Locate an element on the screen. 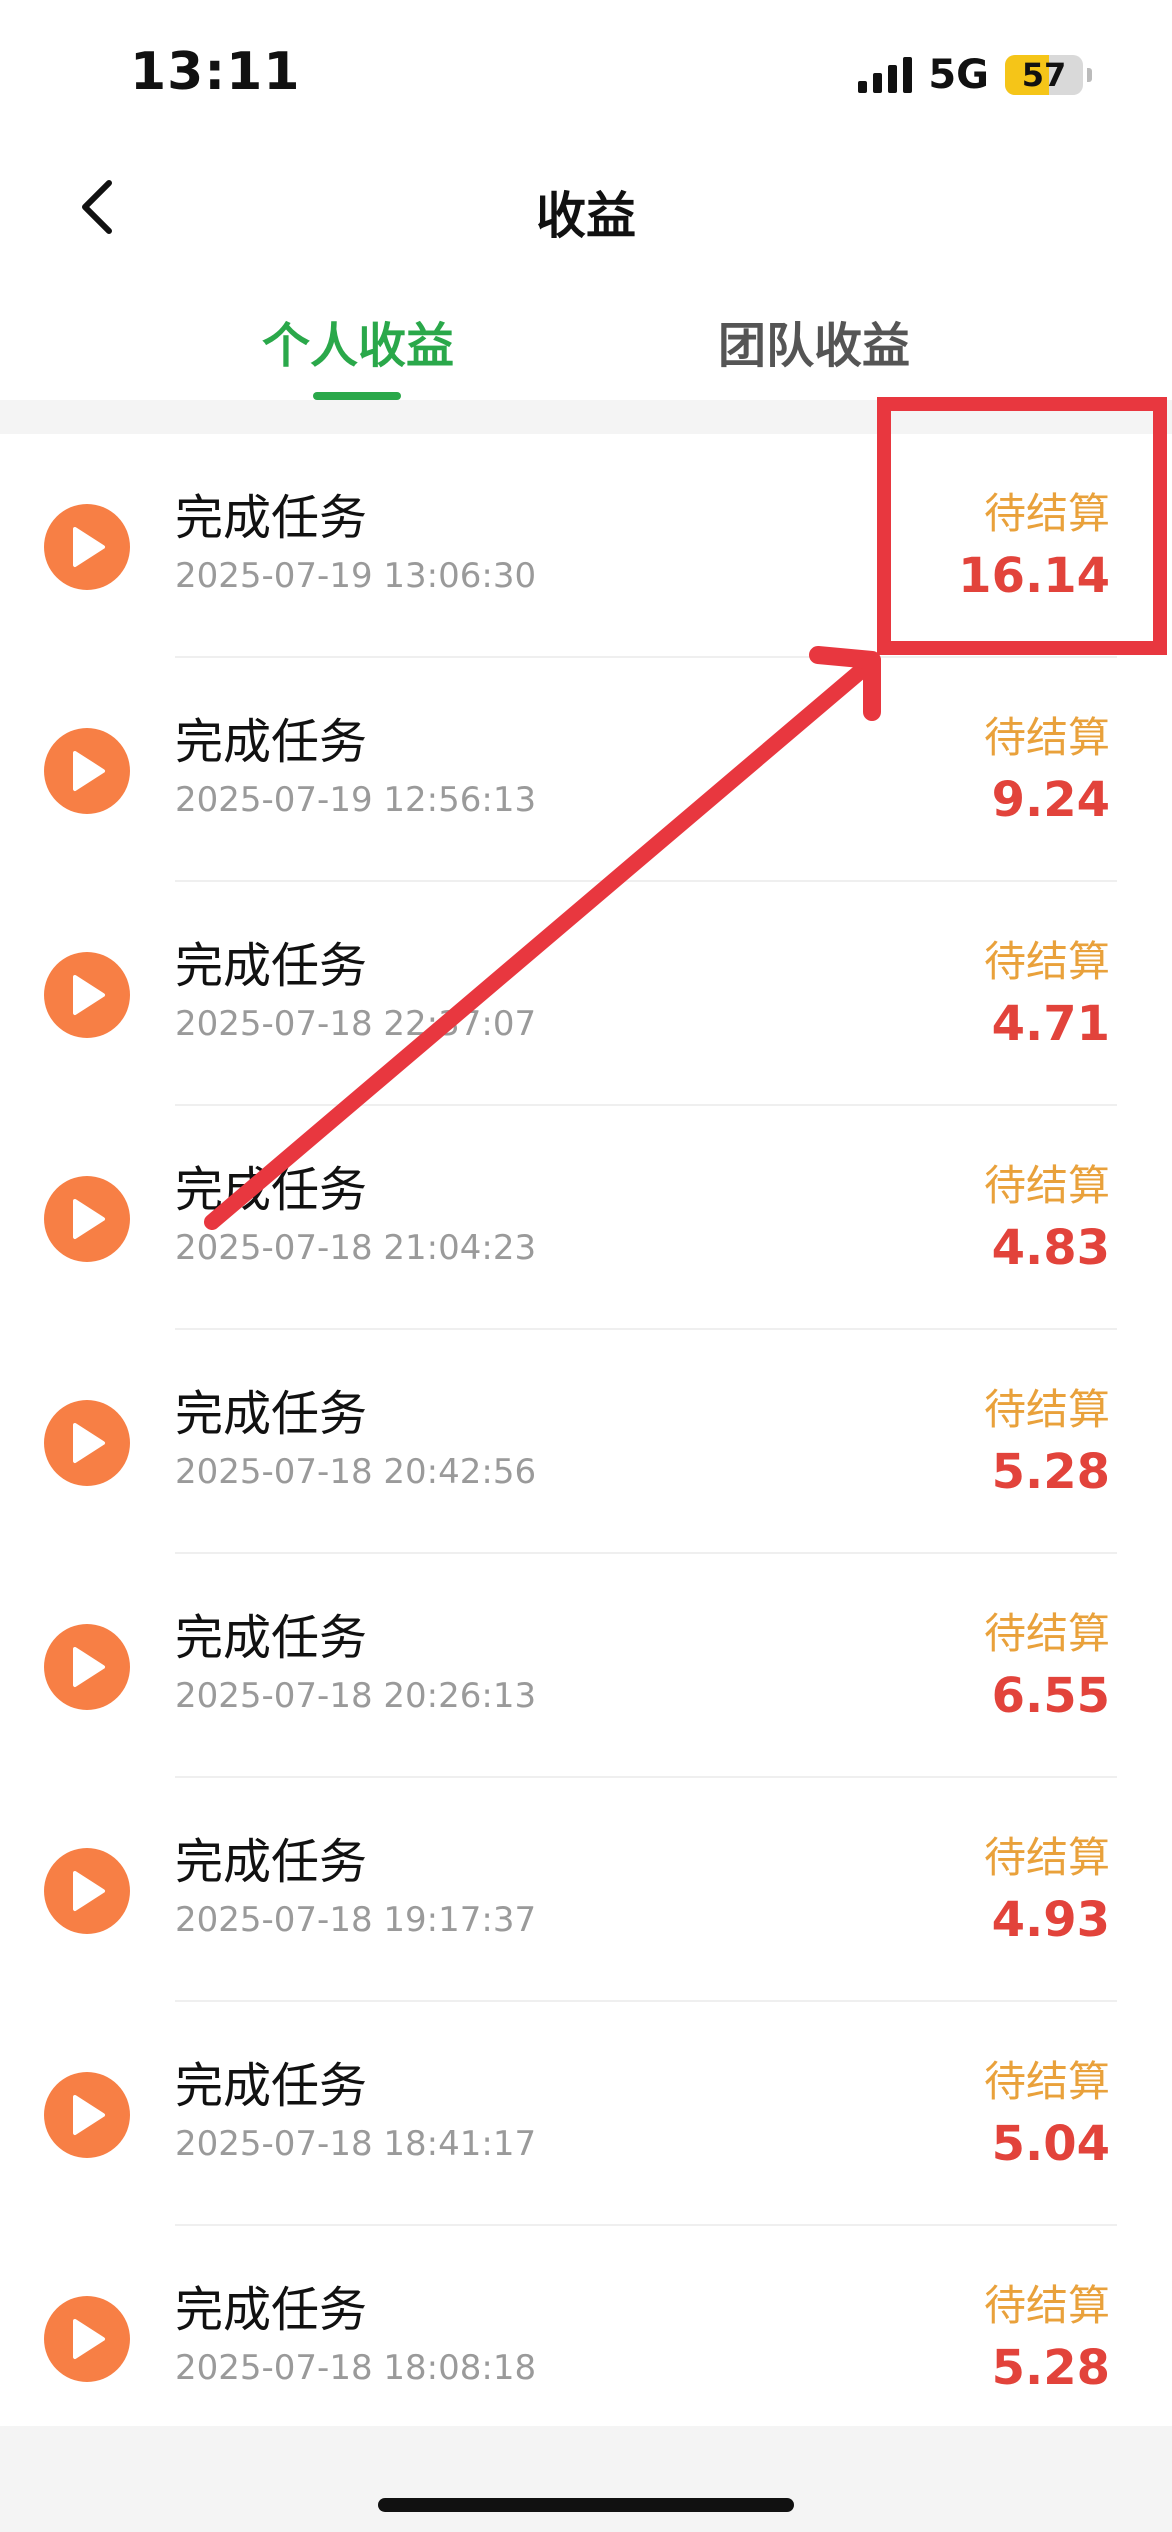  list-item: 完成任务 2025-07-19 13:06:30 待结算 16.14 is located at coordinates (586, 546).